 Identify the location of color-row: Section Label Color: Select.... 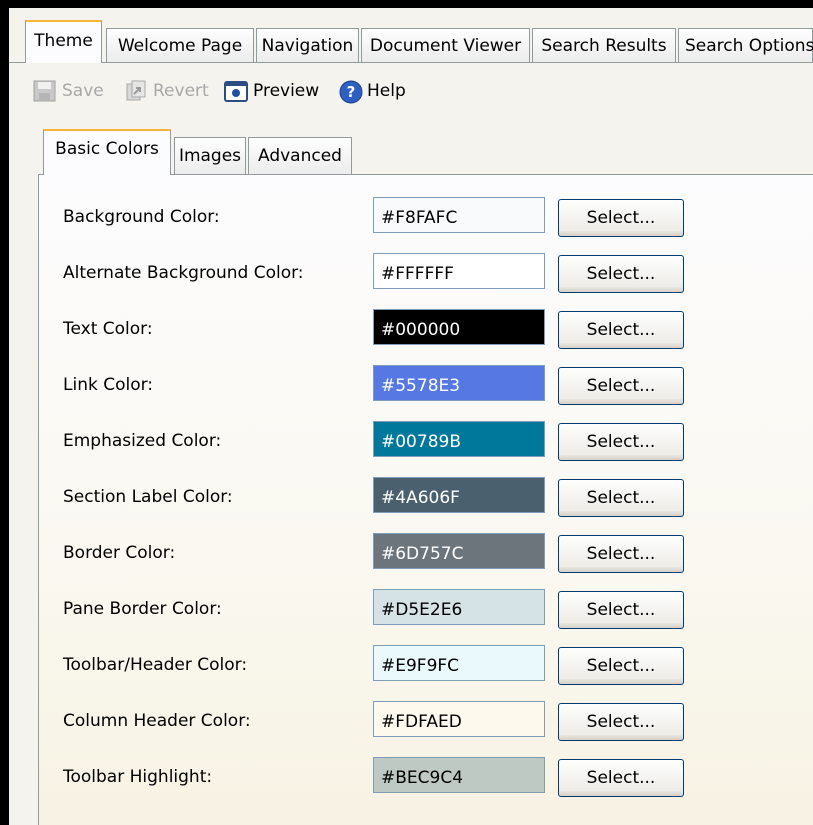
(426, 497).